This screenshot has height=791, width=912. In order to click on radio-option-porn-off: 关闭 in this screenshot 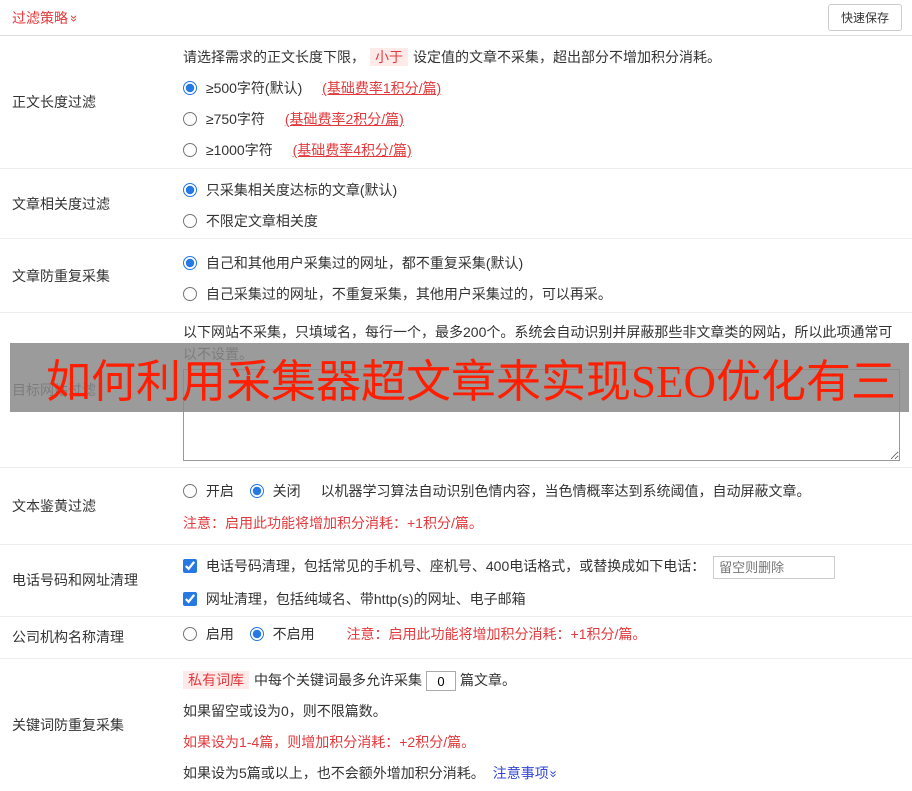, I will do `click(277, 491)`.